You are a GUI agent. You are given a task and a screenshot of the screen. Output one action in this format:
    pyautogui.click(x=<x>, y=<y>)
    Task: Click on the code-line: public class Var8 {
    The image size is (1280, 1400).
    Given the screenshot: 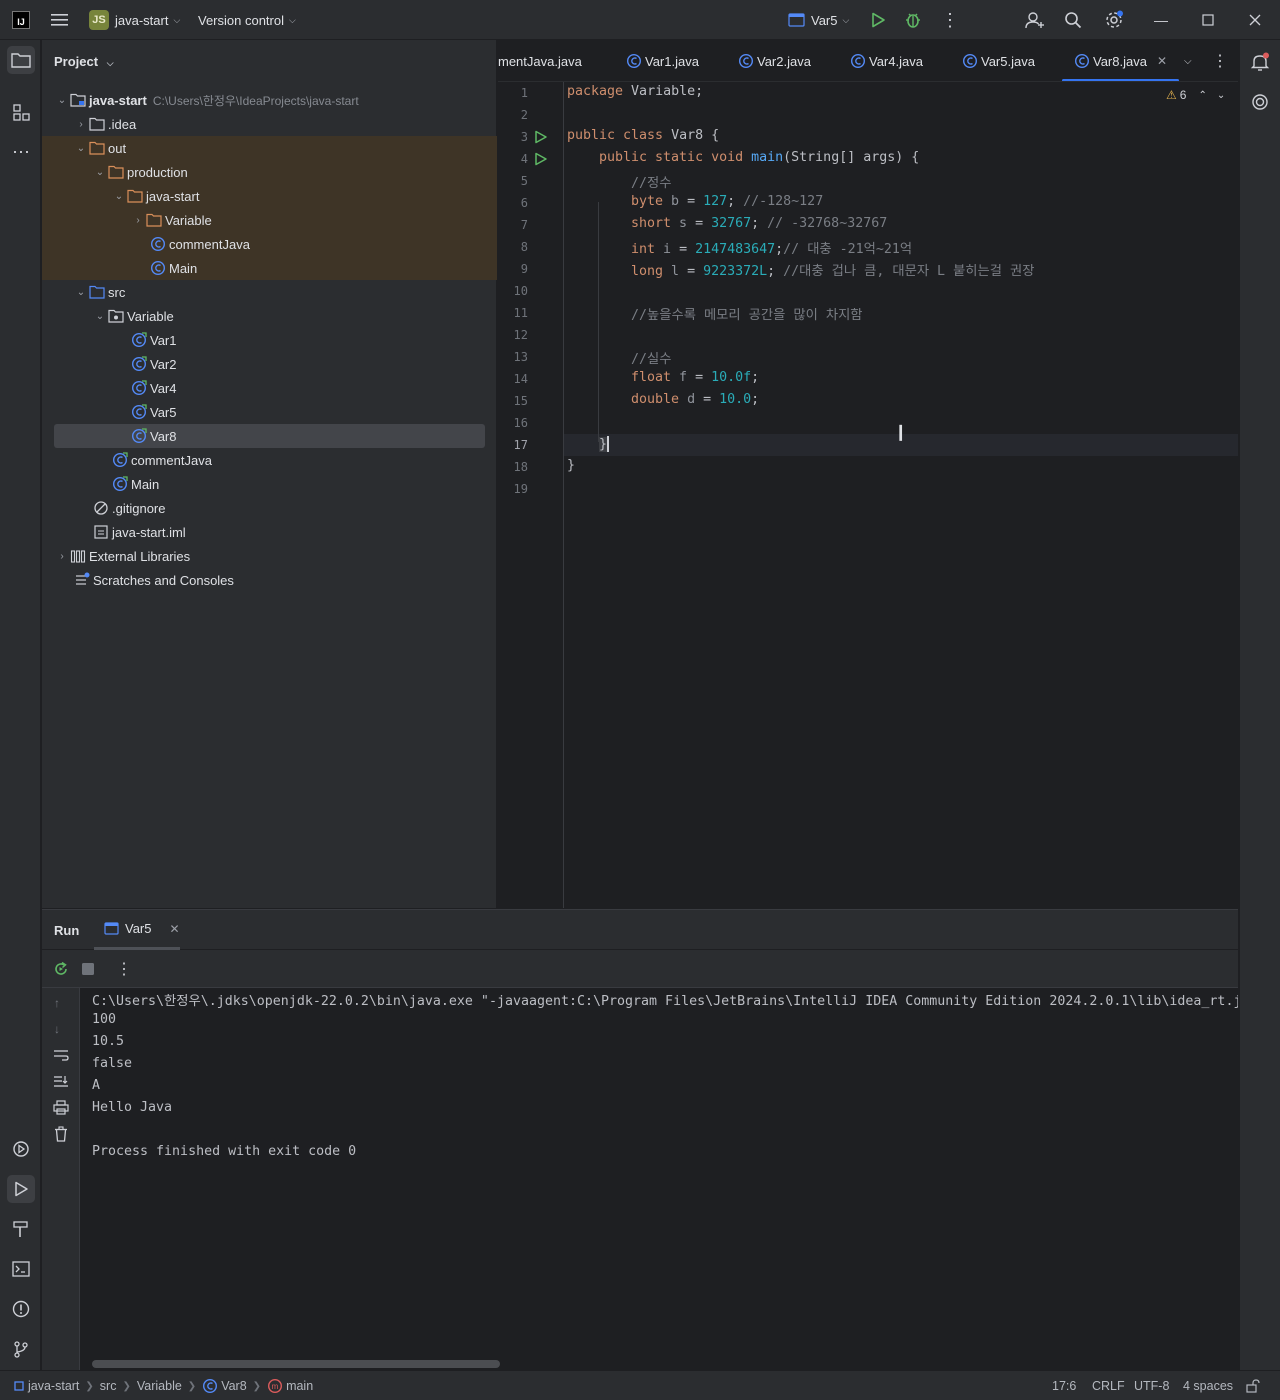 What is the action you would take?
    pyautogui.click(x=643, y=135)
    